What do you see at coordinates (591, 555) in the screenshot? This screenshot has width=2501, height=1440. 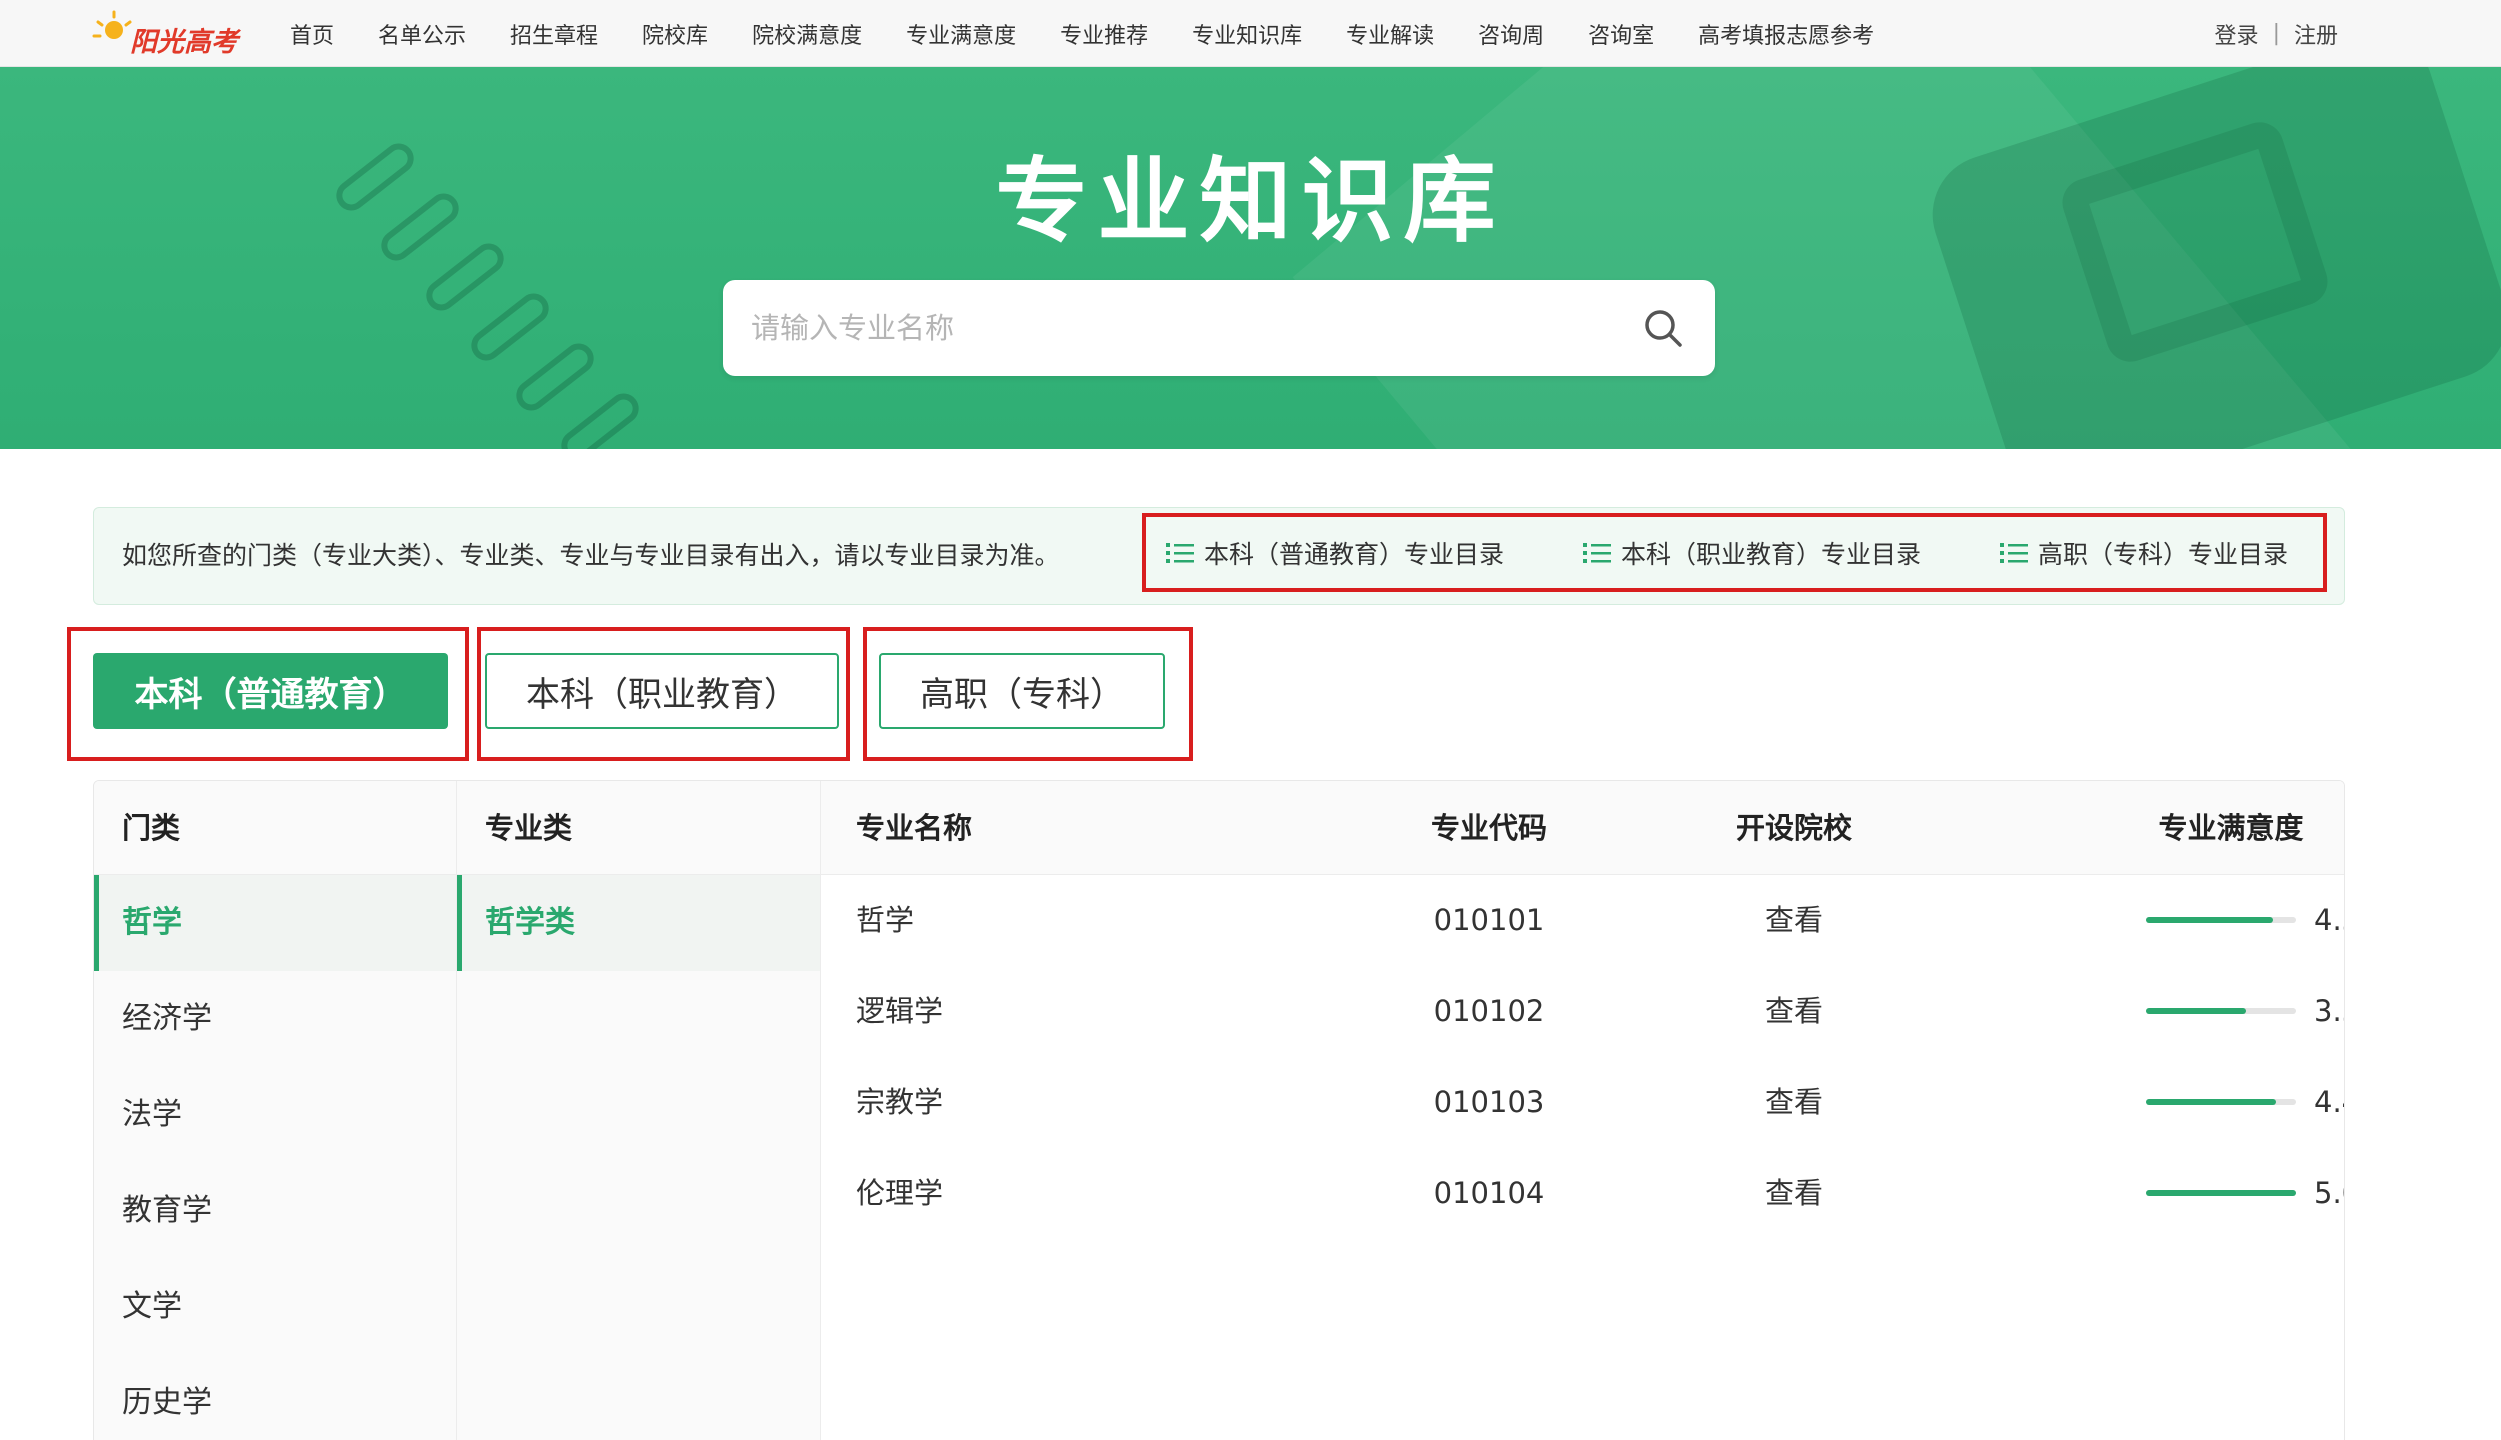 I see `notice-text: 如您所查的门类（专业大类）、专业类、专业与专业目录有出入，请以专业目录为准。` at bounding box center [591, 555].